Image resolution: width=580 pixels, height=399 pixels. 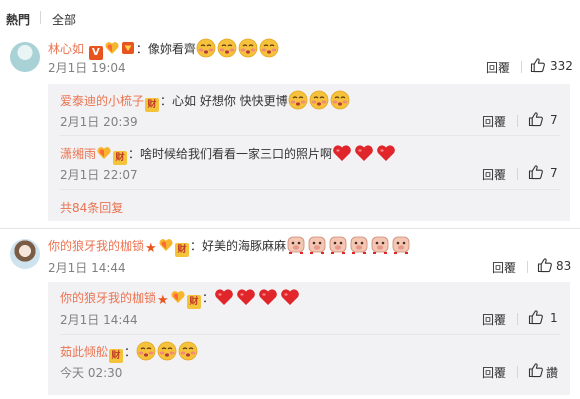 I want to click on comment-username: 你的狼牙我的枷锁, so click(x=96, y=246).